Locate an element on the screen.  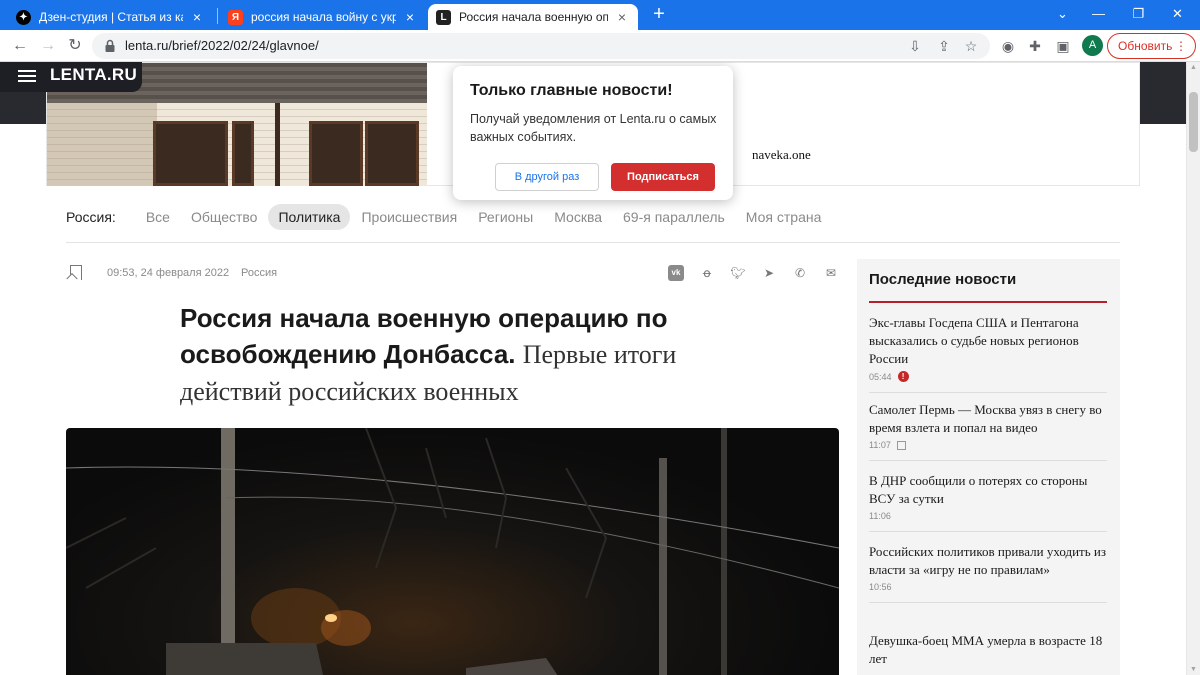
tab-zen: ✦ Дзен-студия | Статья из картинс × is located at coordinates (110, 17).